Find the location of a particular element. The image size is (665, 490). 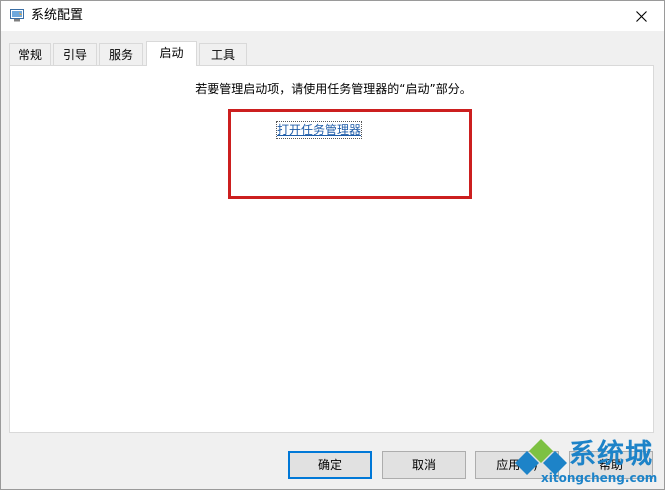

ok-button: 确定 is located at coordinates (330, 465).